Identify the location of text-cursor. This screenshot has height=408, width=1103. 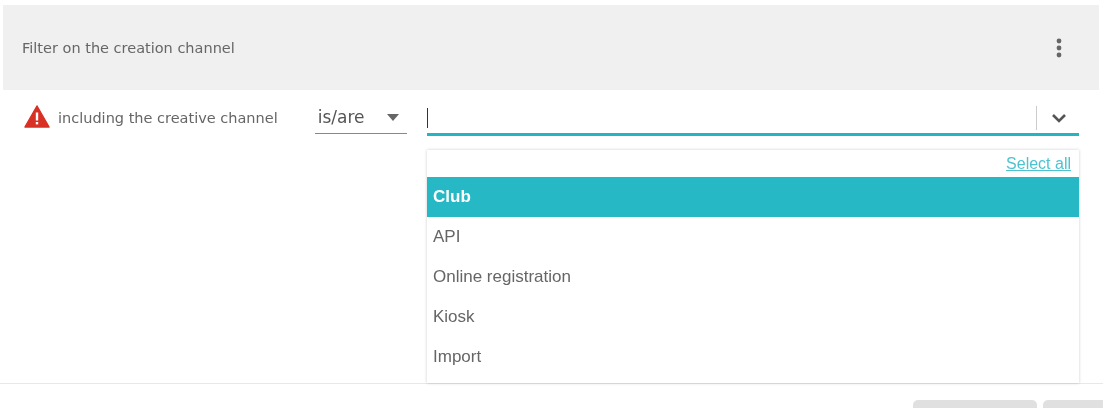
(427, 117).